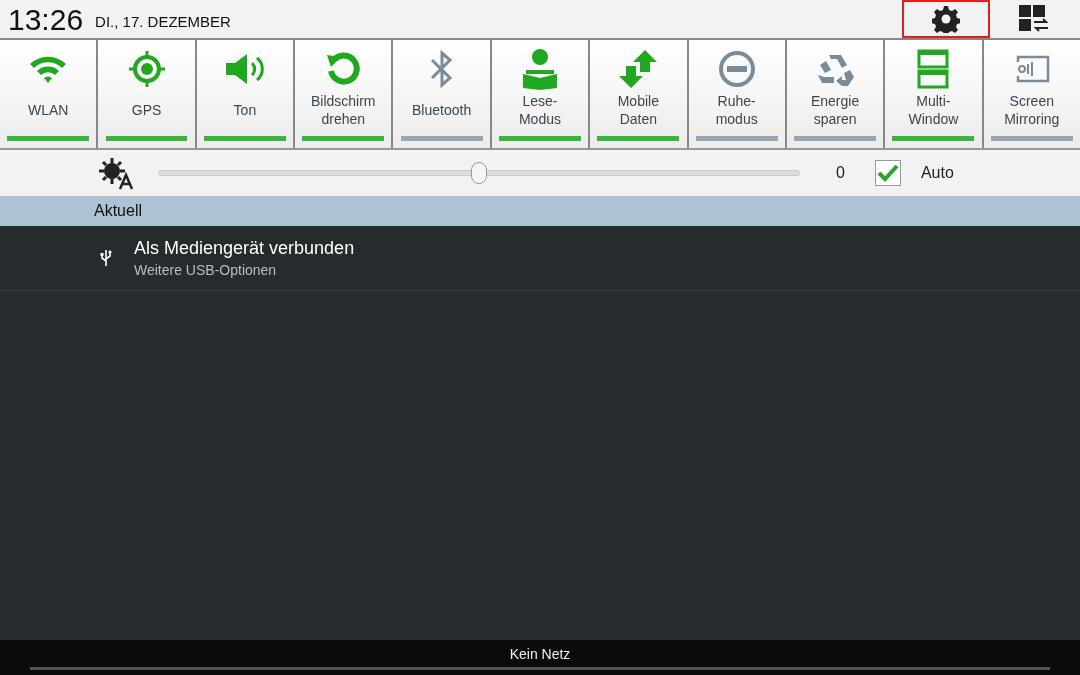 Image resolution: width=1080 pixels, height=675 pixels. Describe the element at coordinates (937, 173) in the screenshot. I see `auto-label: Auto` at that location.